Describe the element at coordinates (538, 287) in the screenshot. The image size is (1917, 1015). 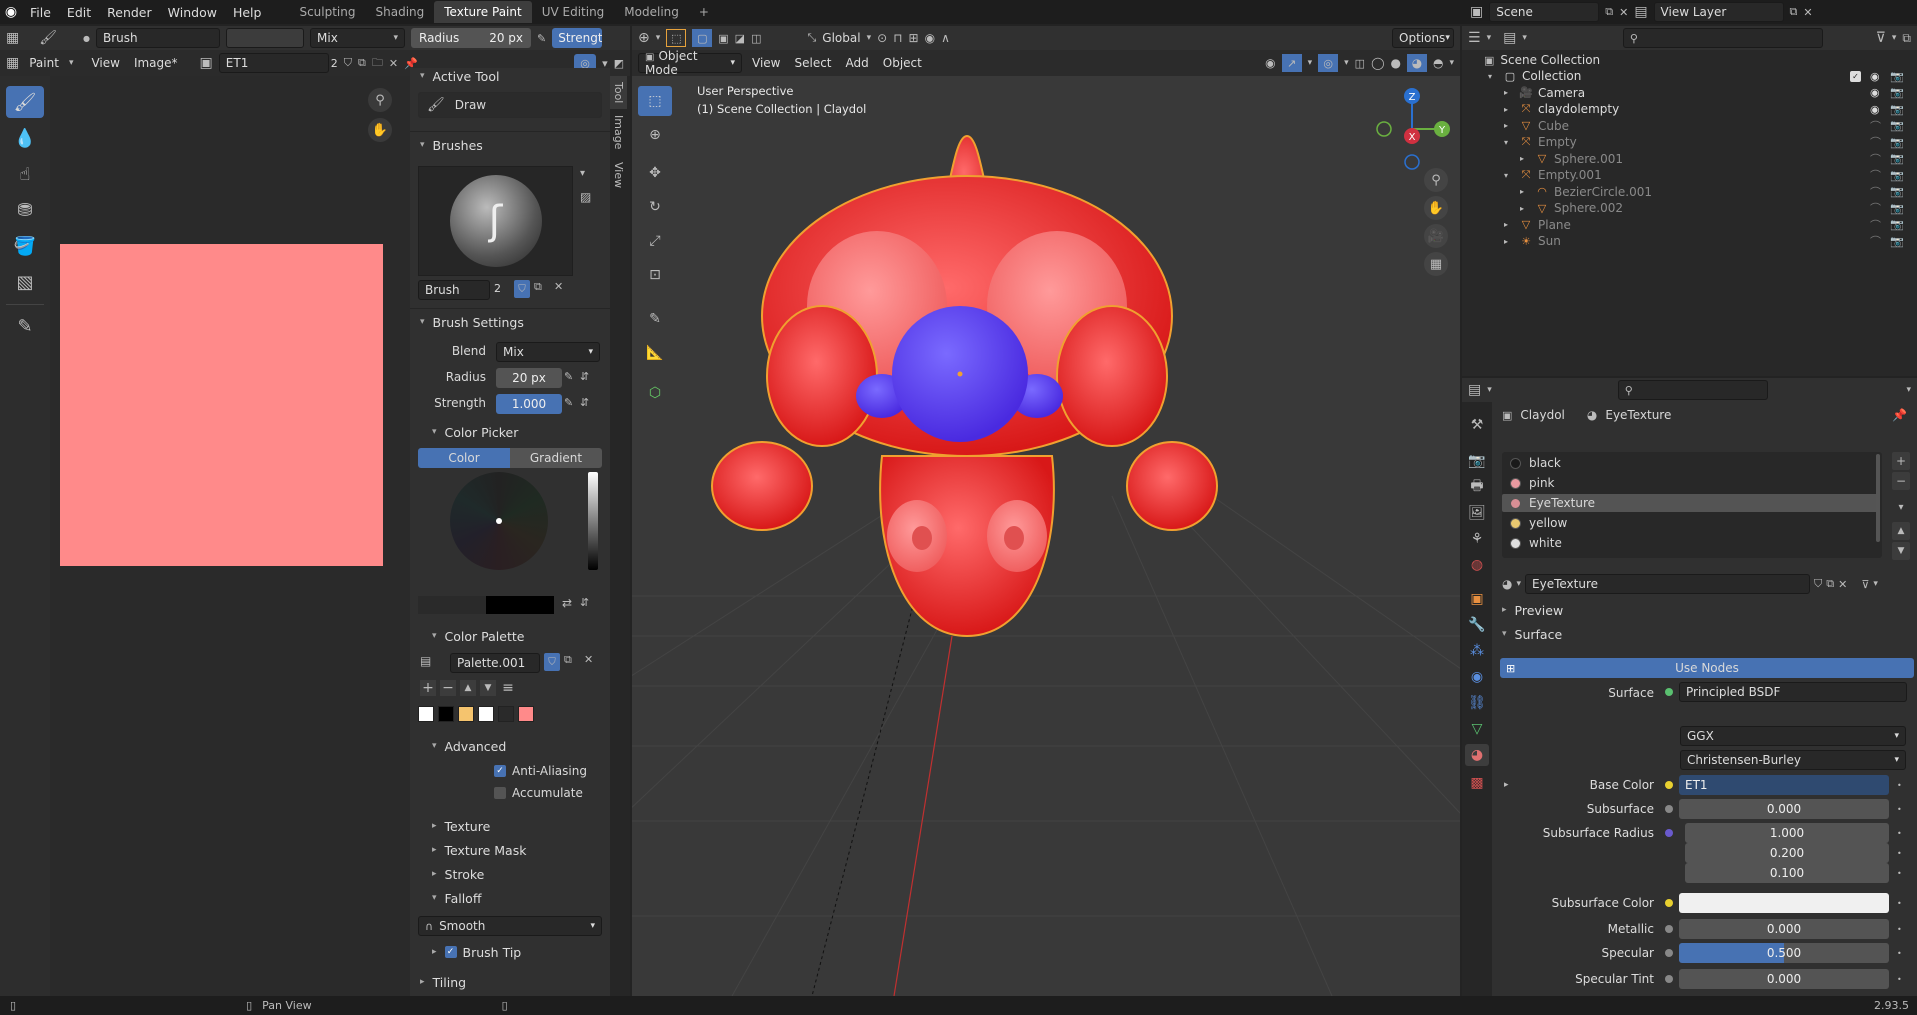
I see `duplicate-brush-icon: ⧉` at that location.